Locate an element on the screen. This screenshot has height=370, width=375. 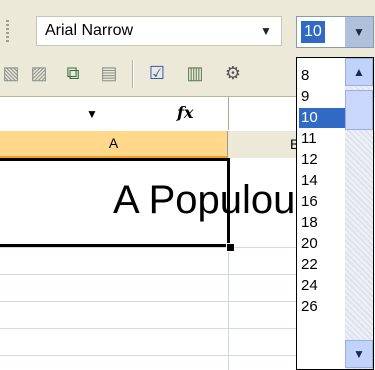
toolbar-icon-partial: ▧ is located at coordinates (11, 73).